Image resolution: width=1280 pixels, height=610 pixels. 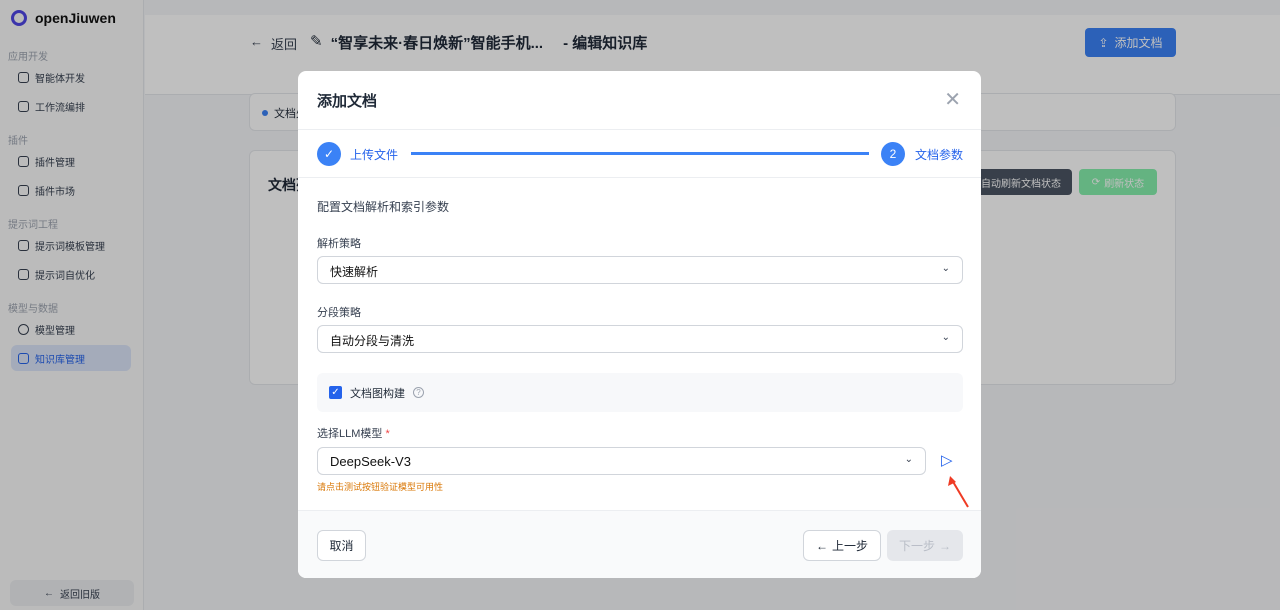 What do you see at coordinates (821, 545) in the screenshot?
I see `arrow-left-icon: ←` at bounding box center [821, 545].